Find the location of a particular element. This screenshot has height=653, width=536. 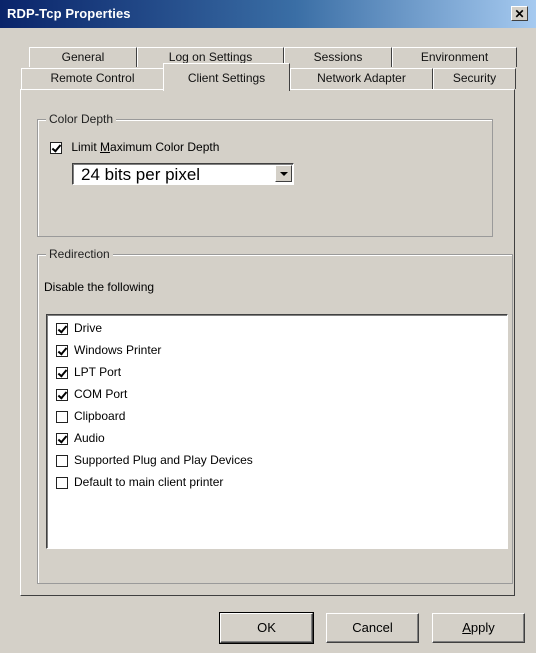

clipboard-checkbox is located at coordinates (62, 416).